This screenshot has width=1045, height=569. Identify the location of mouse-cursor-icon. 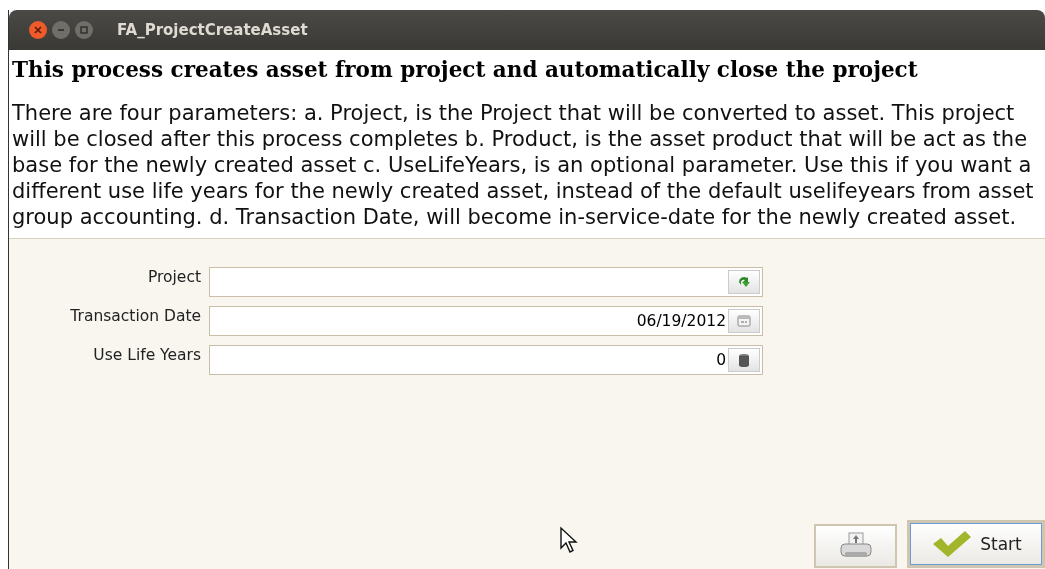
(569, 540).